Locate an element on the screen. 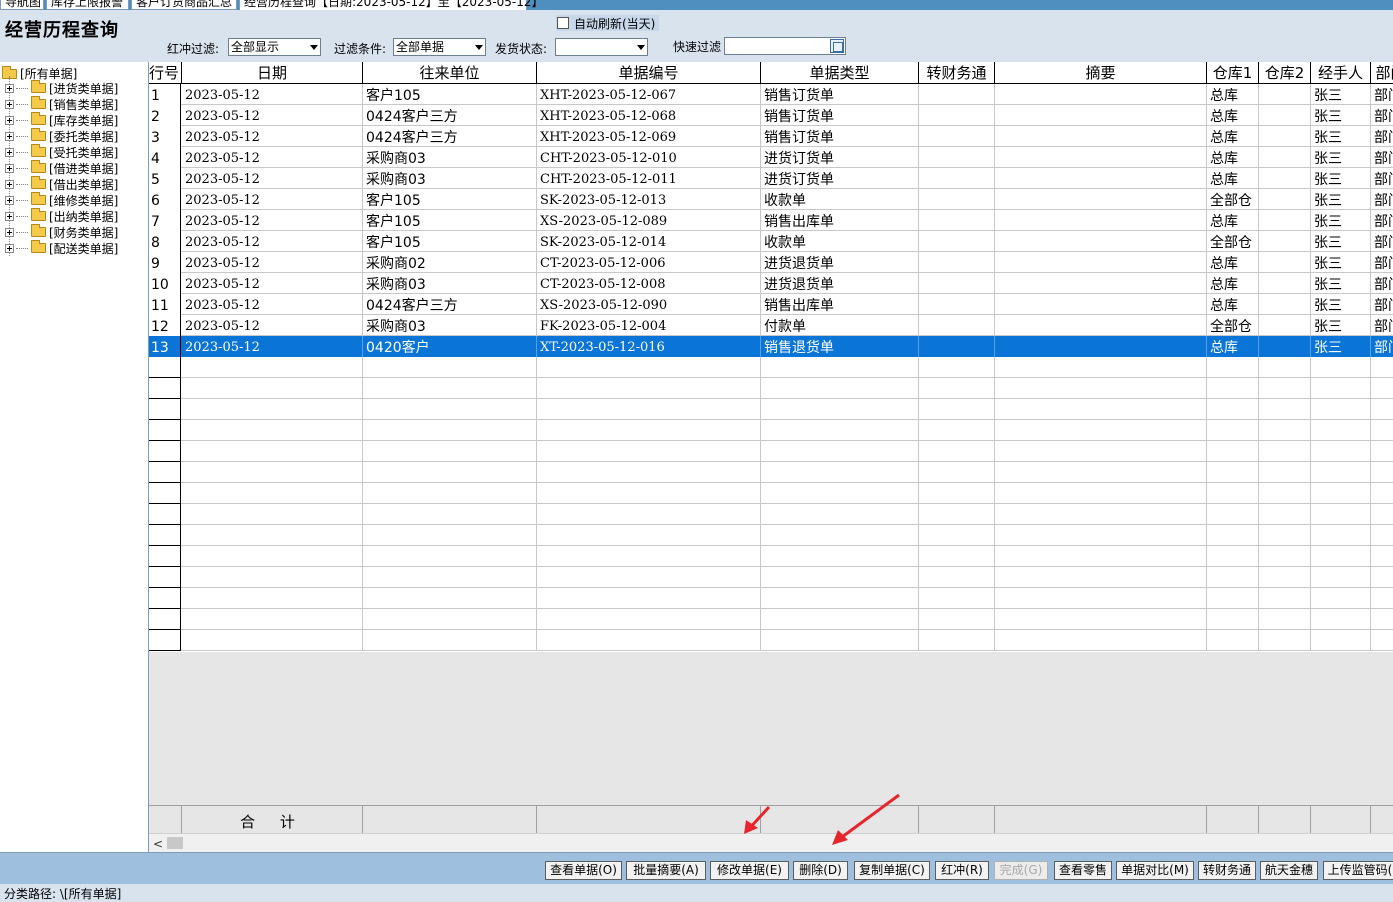 This screenshot has height=902, width=1393. column-header: 仓库2 is located at coordinates (1285, 73).